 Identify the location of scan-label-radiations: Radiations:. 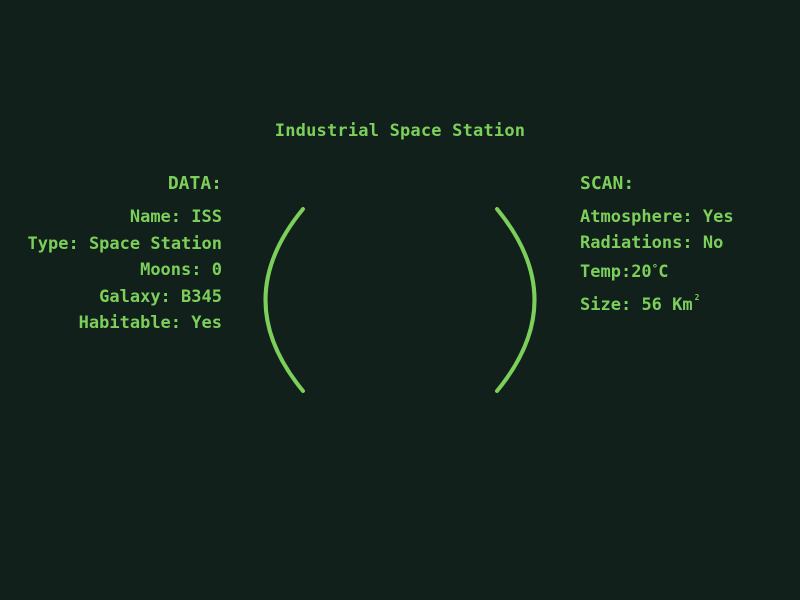
(636, 243).